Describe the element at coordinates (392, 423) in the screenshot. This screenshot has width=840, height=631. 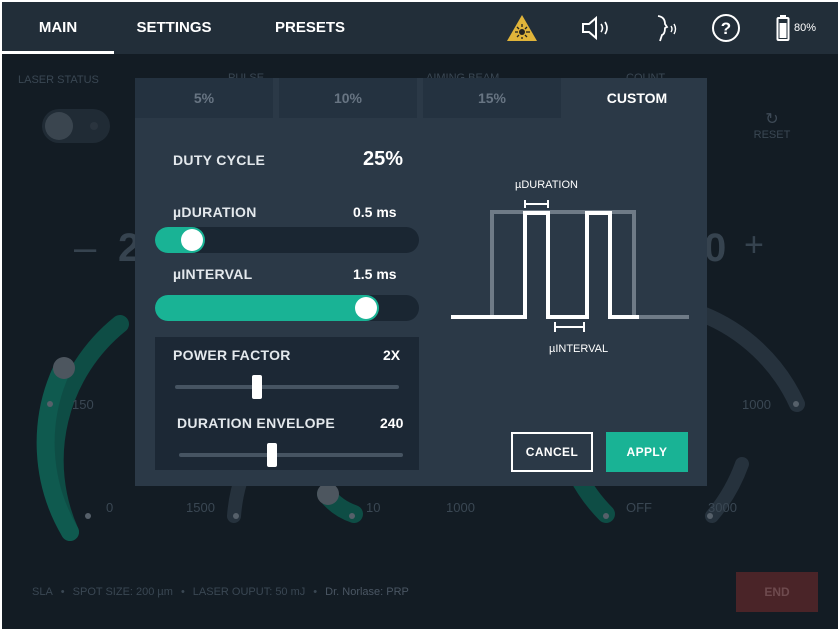
I see `duration-envelope-value: 240` at that location.